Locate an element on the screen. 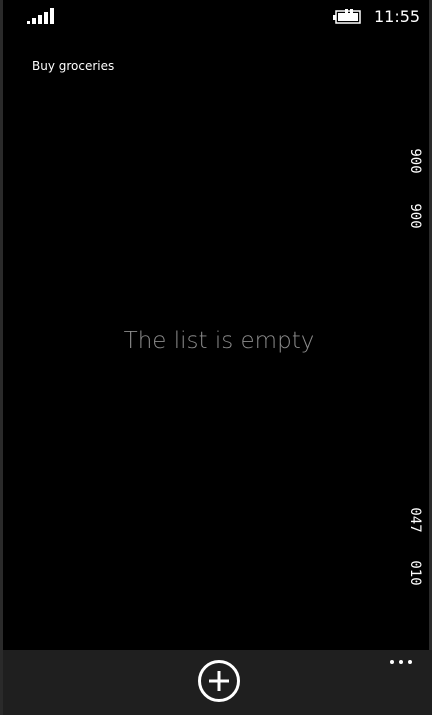 Image resolution: width=432 pixels, height=715 pixels. debug-counter-1: 900 is located at coordinates (415, 161).